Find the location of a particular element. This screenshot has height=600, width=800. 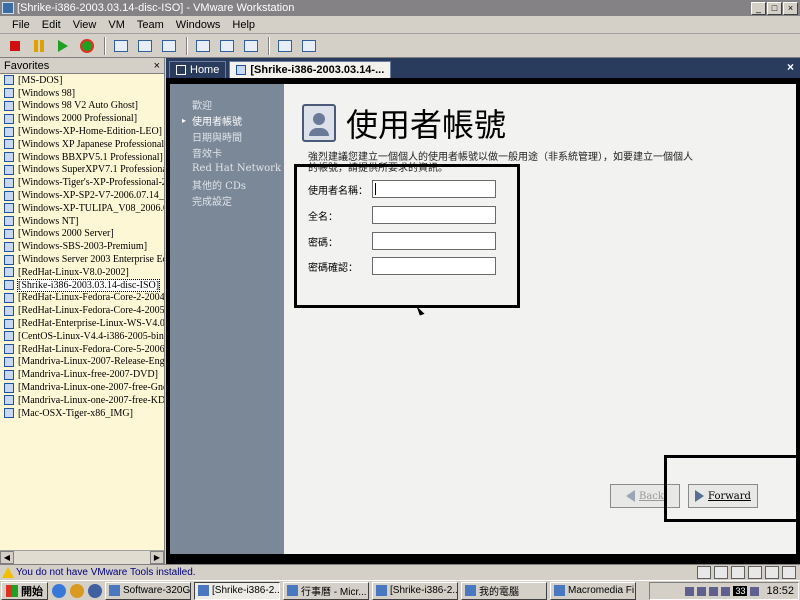

favorites-item: [Mac-OSX-Tiger-x86_IMG] is located at coordinates (82, 413).